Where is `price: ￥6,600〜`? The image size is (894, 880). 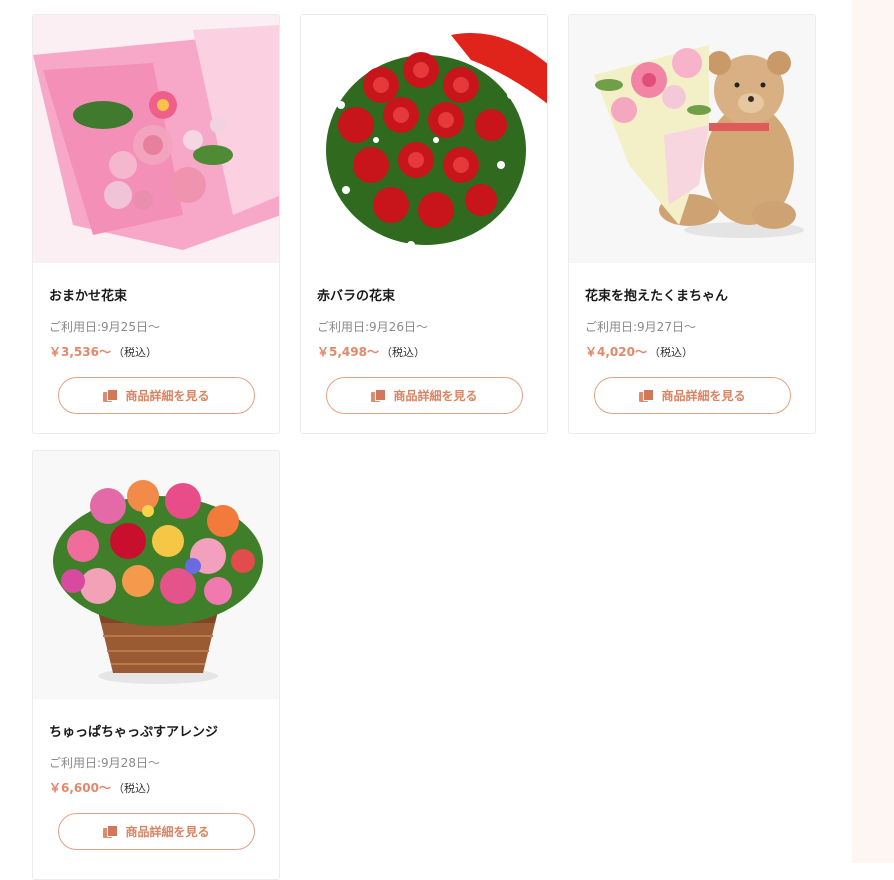 price: ￥6,600〜 is located at coordinates (80, 788).